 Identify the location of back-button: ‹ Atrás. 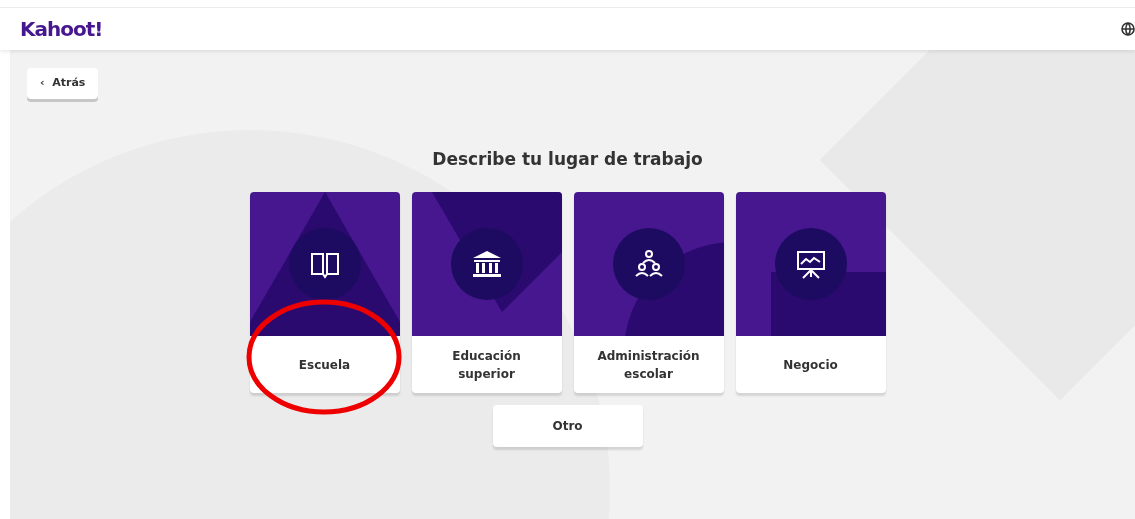
(63, 83).